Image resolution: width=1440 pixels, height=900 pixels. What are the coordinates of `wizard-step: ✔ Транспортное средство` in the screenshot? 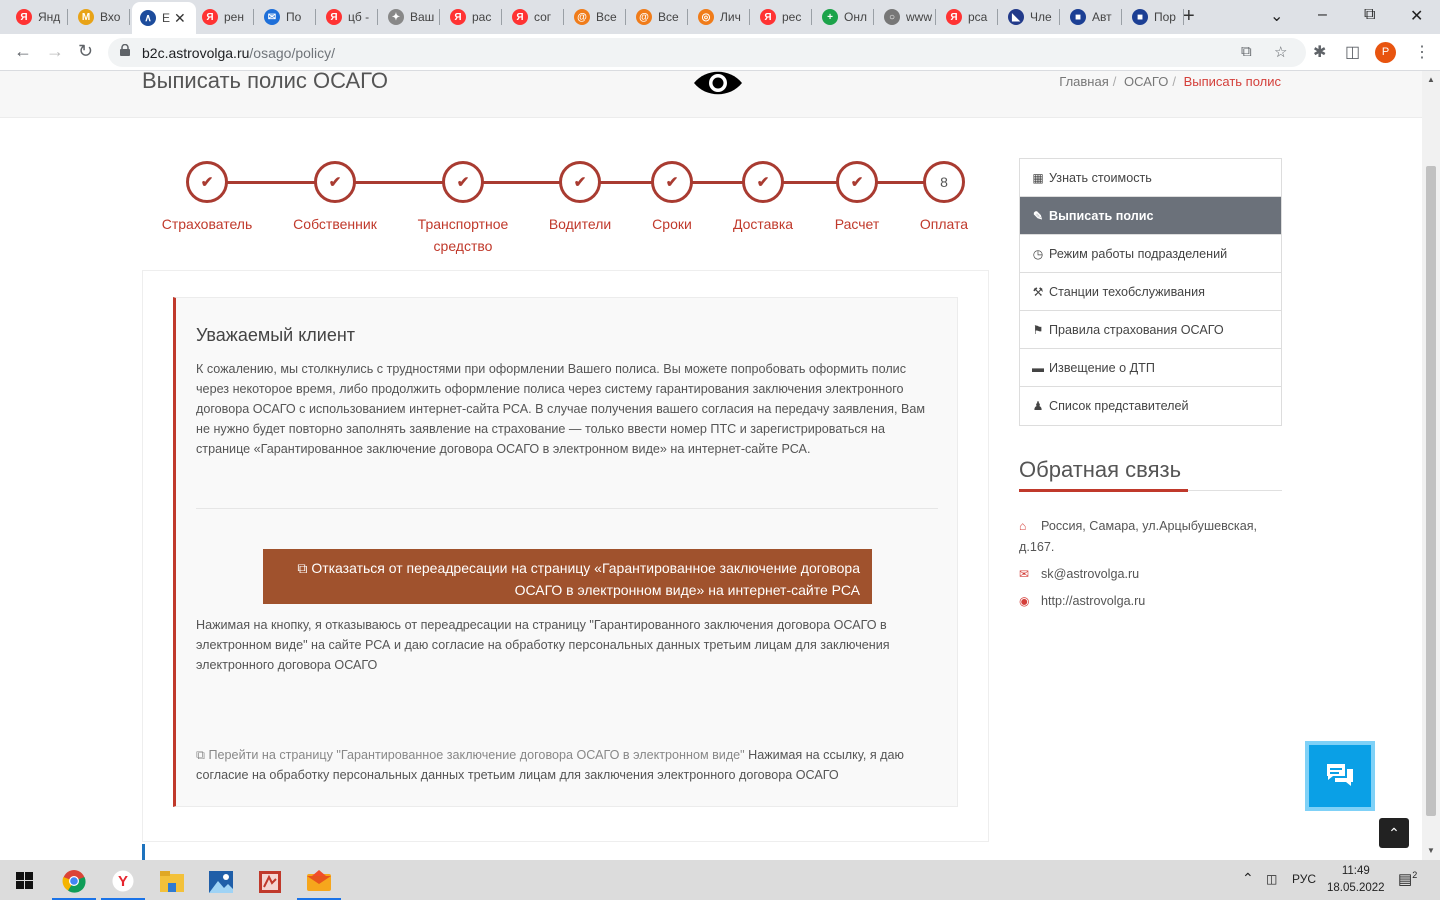 It's located at (463, 209).